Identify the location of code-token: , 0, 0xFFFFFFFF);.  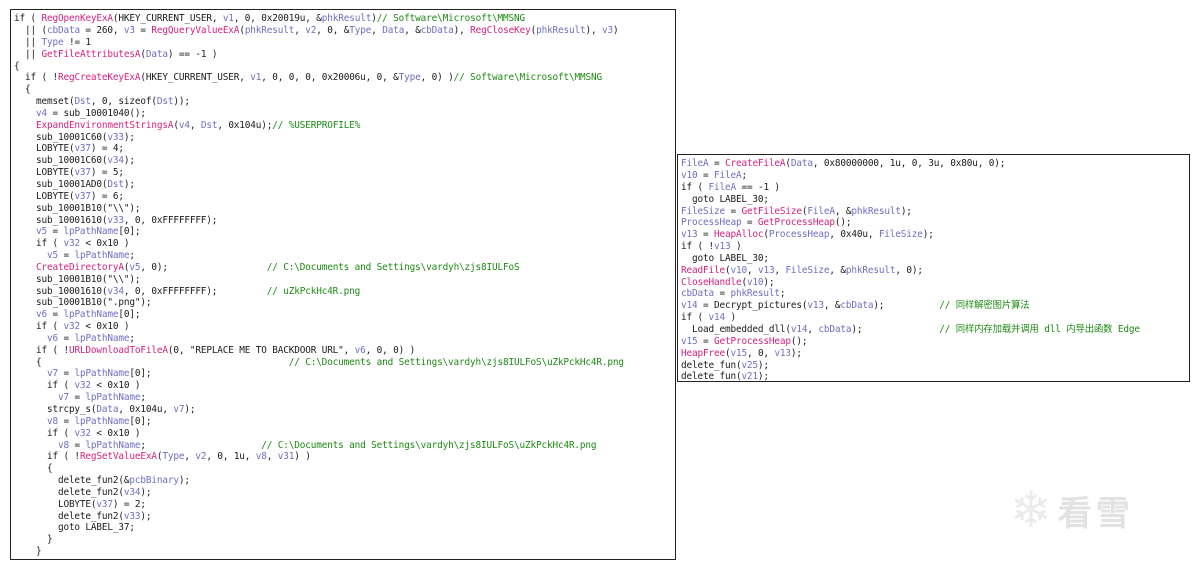
(170, 220).